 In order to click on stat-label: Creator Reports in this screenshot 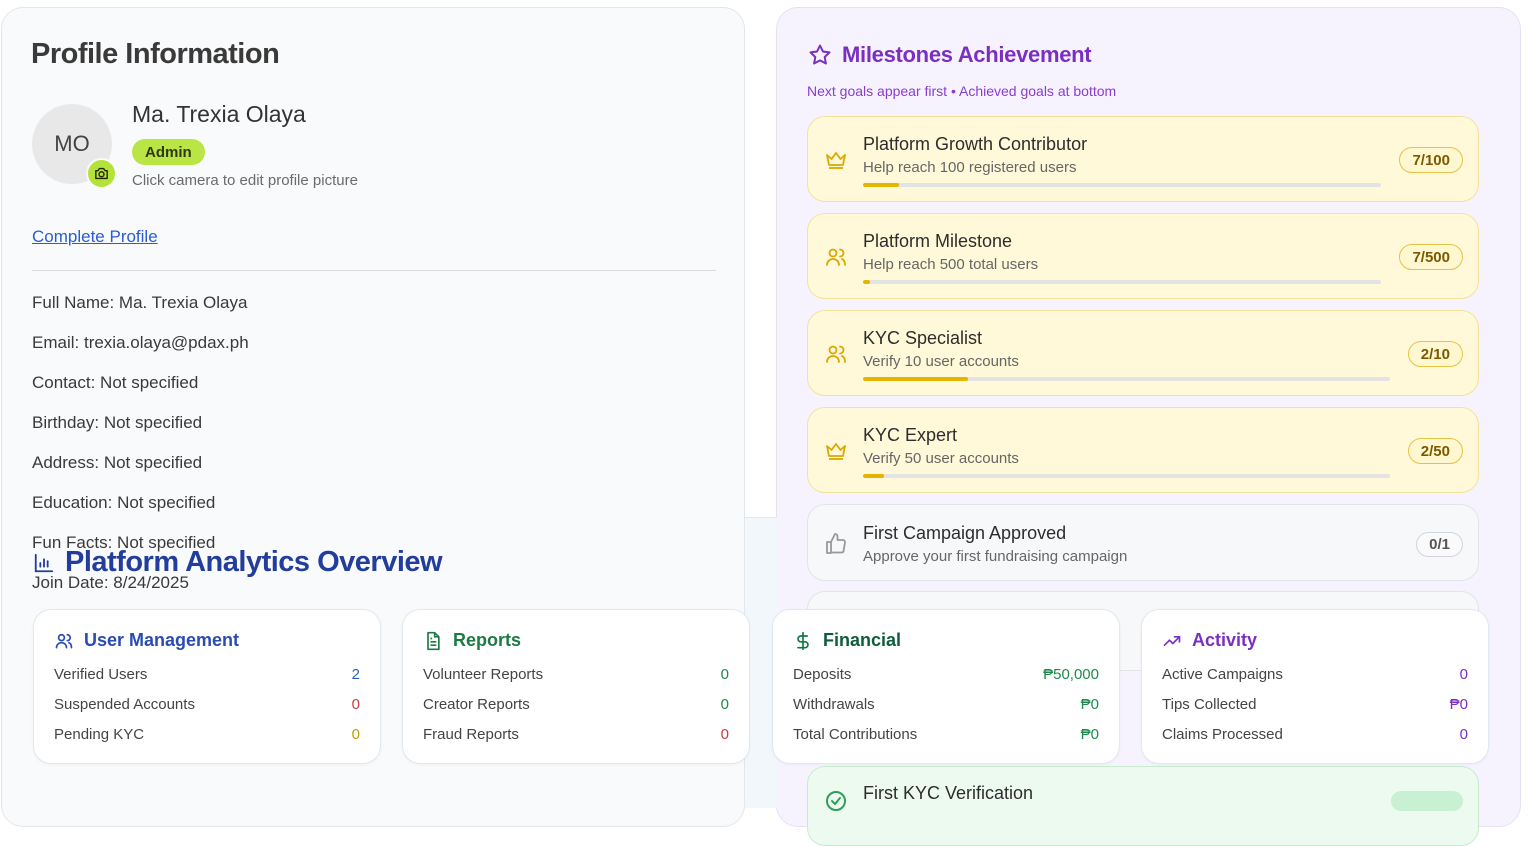, I will do `click(476, 704)`.